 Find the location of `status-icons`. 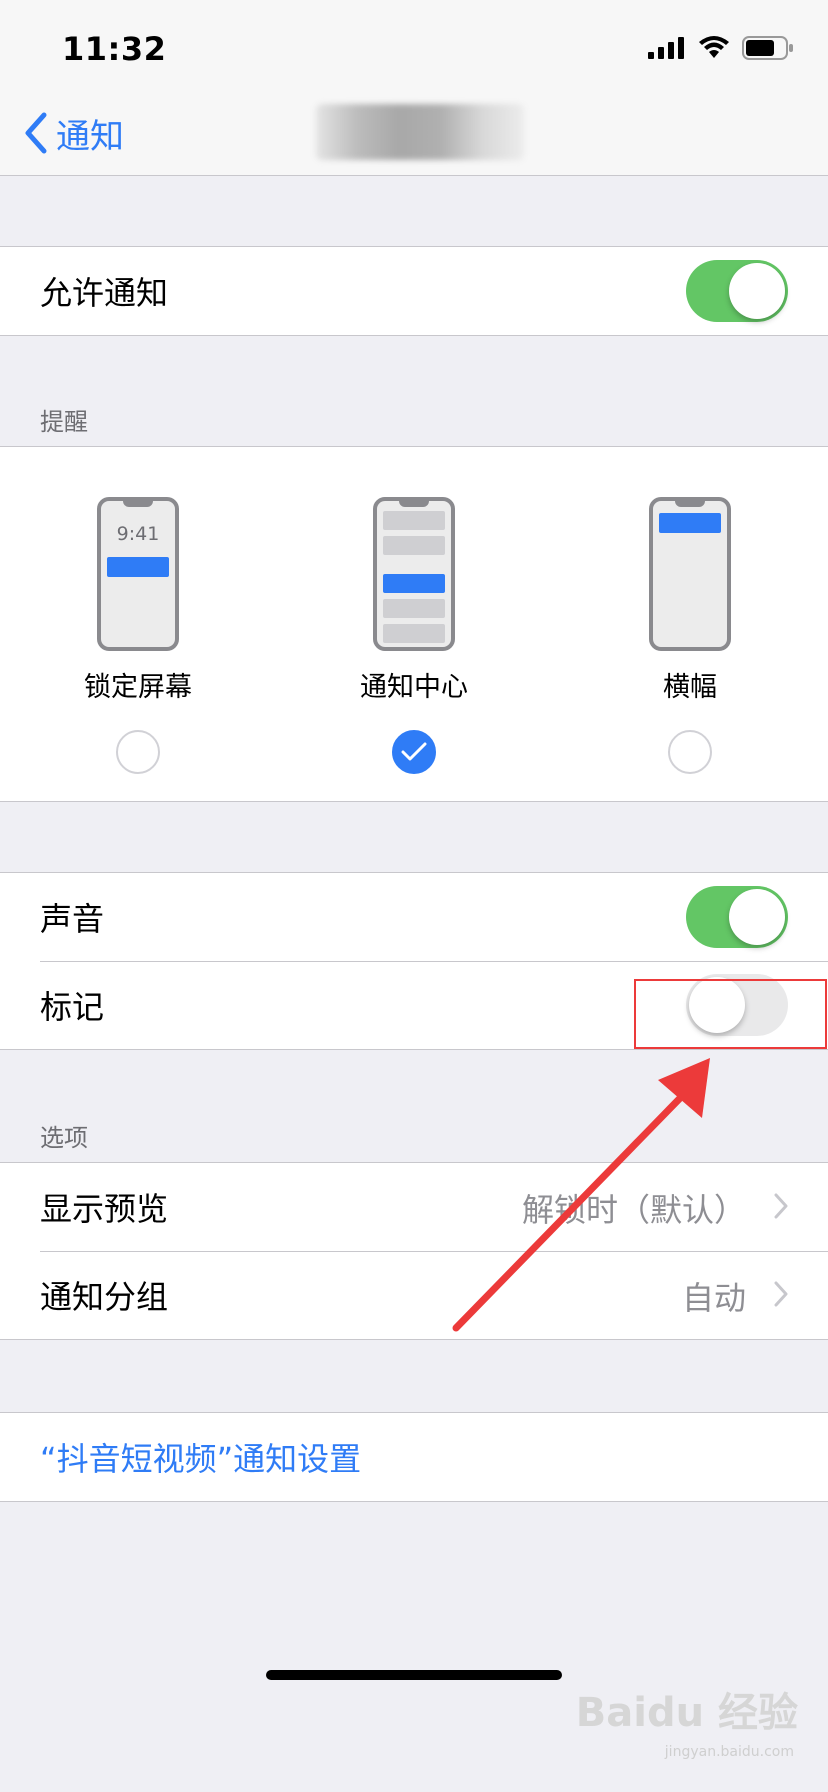

status-icons is located at coordinates (721, 48).